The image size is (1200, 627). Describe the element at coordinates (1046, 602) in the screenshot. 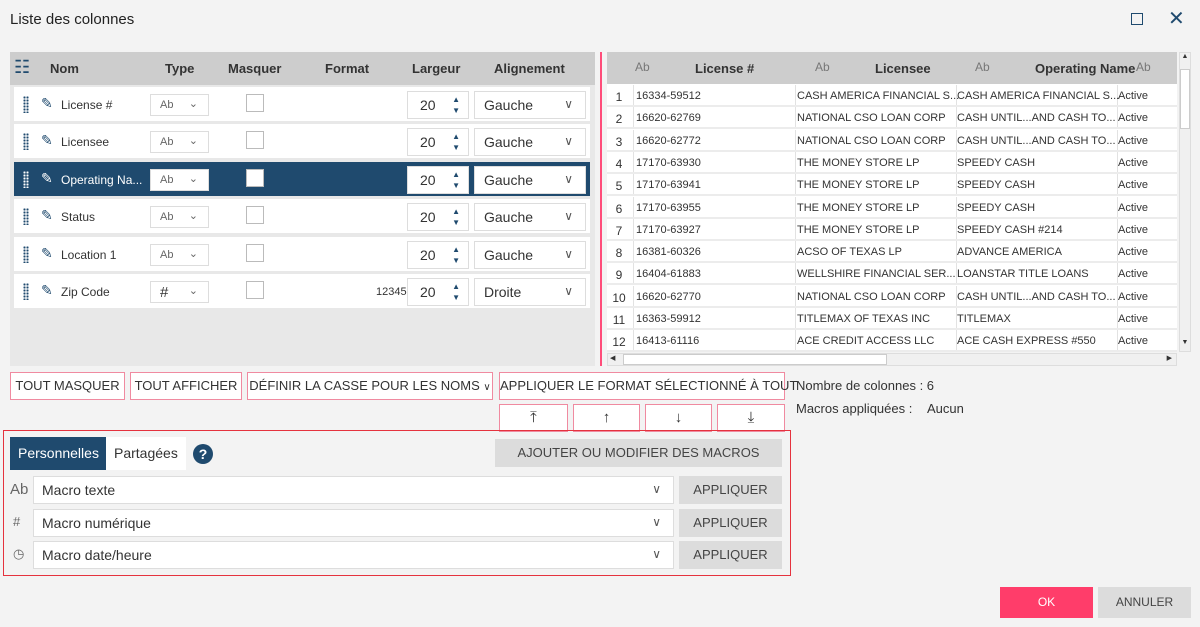

I see `ok-button: OK` at that location.